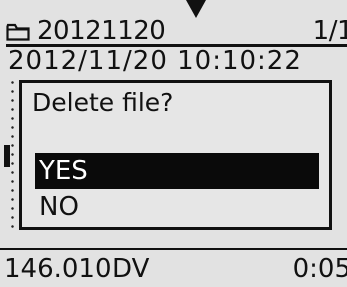 The image size is (347, 287). What do you see at coordinates (7, 156) in the screenshot?
I see `list-cursor-marker` at bounding box center [7, 156].